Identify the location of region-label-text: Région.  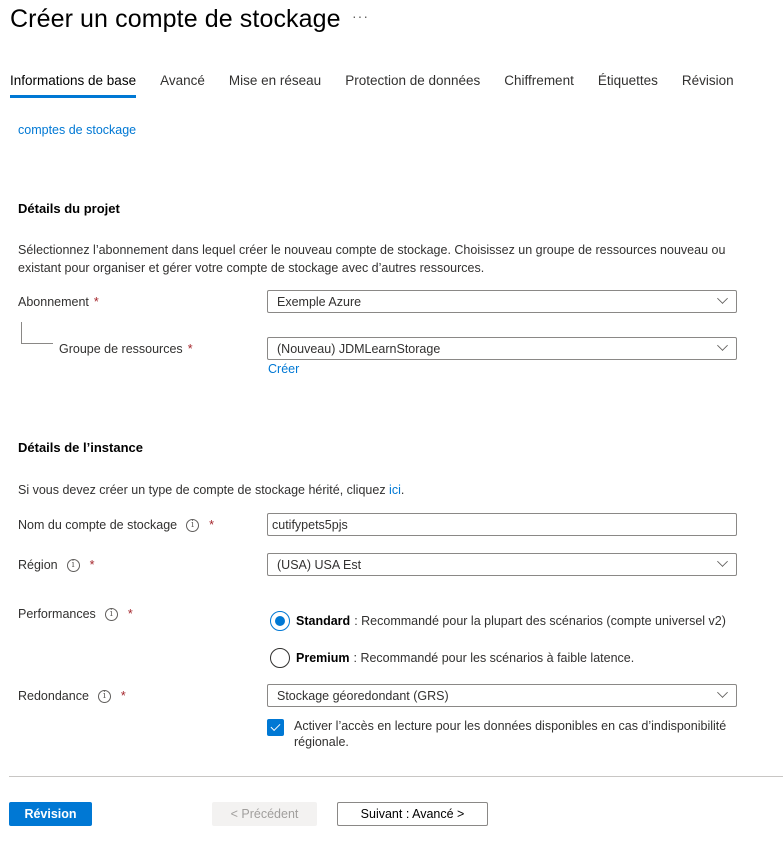
(38, 565).